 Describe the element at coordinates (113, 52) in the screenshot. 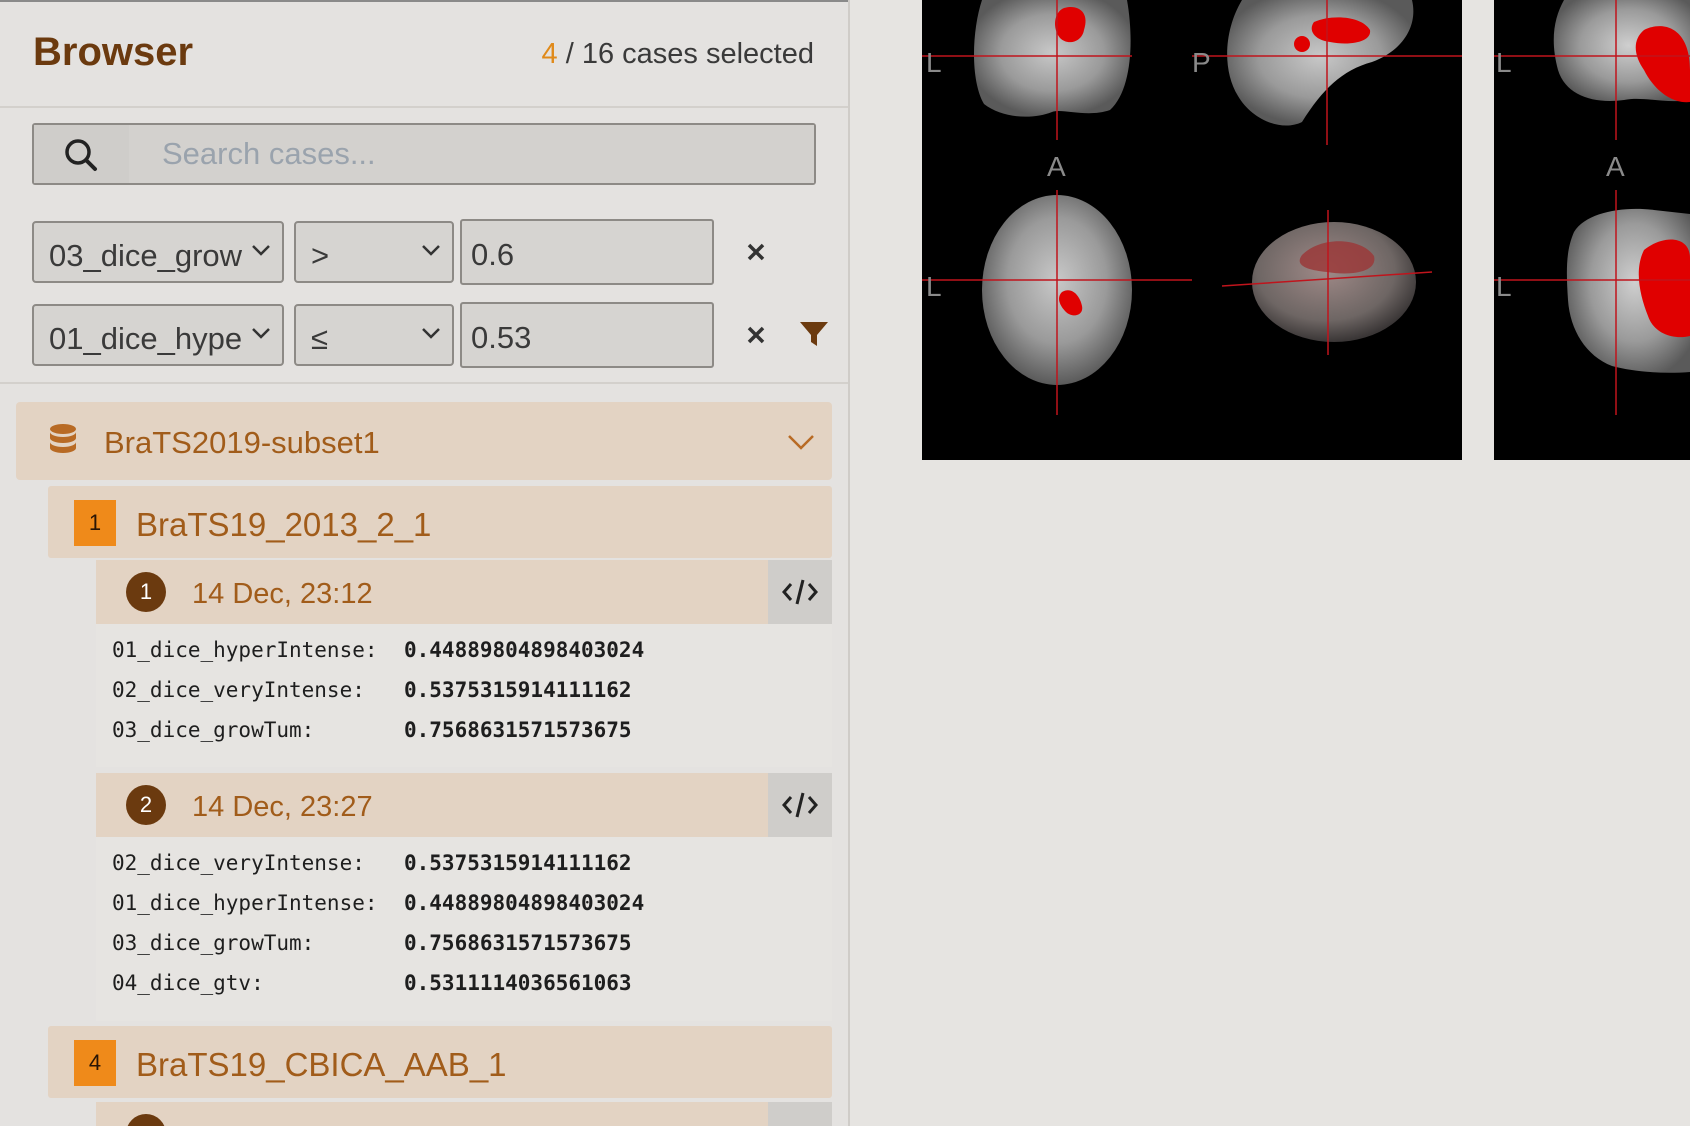

I see `page-title: Browser` at that location.